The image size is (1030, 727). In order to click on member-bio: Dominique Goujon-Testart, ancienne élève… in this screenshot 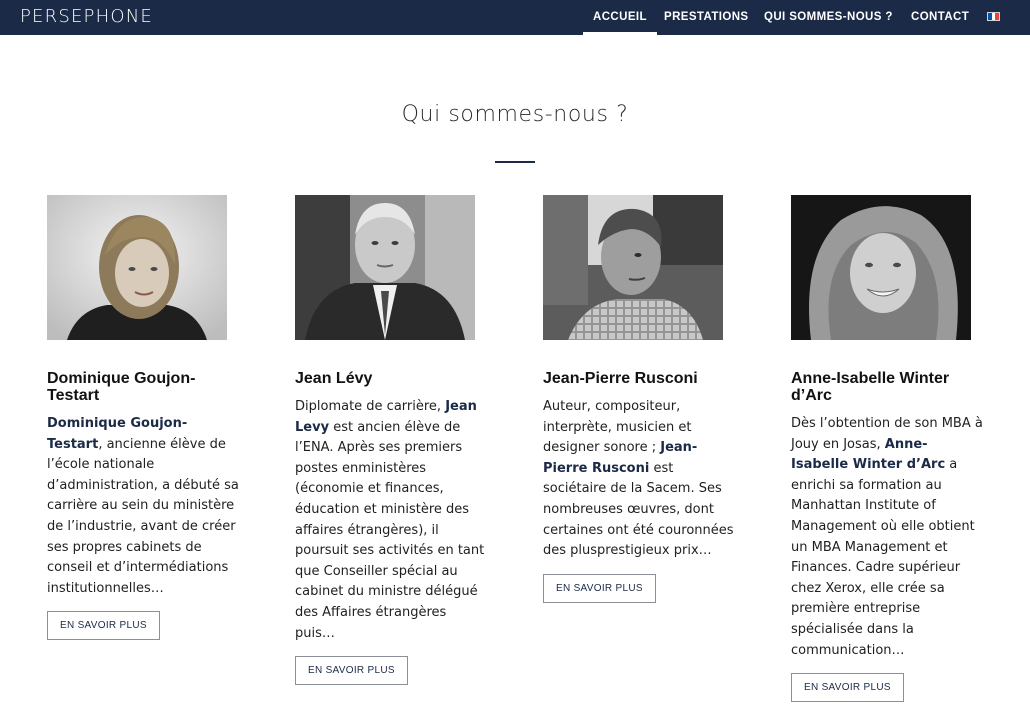, I will do `click(143, 506)`.